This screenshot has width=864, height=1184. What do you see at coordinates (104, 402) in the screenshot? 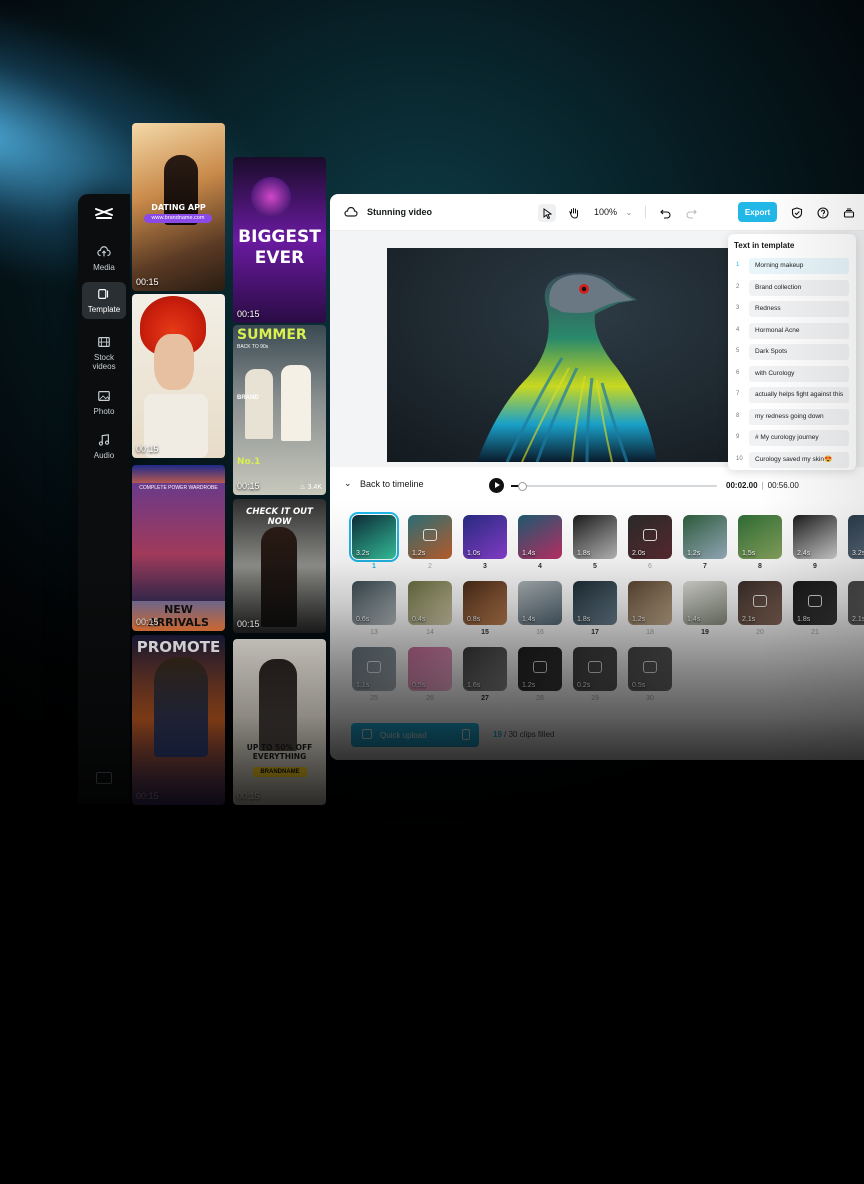
I see `sidebar-item-photo: Photo` at bounding box center [104, 402].